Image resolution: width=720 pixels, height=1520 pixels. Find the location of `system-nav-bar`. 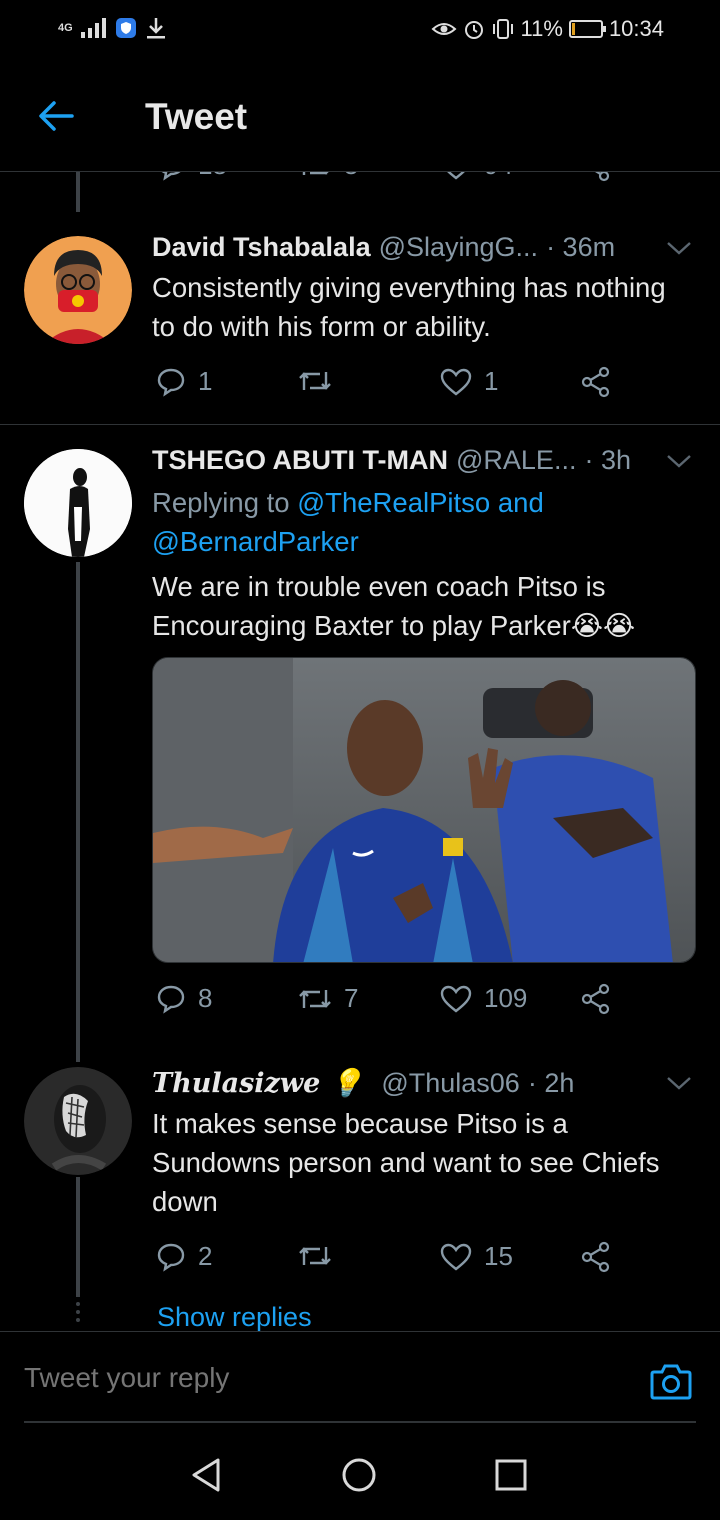

system-nav-bar is located at coordinates (360, 1472).